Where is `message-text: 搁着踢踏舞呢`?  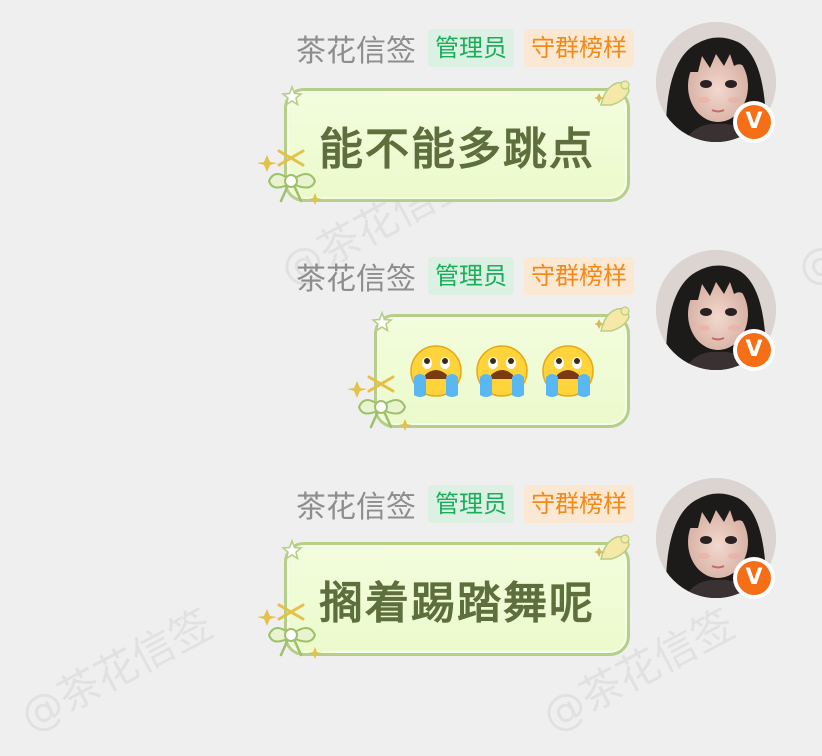
message-text: 搁着踢踏舞呢 is located at coordinates (457, 603).